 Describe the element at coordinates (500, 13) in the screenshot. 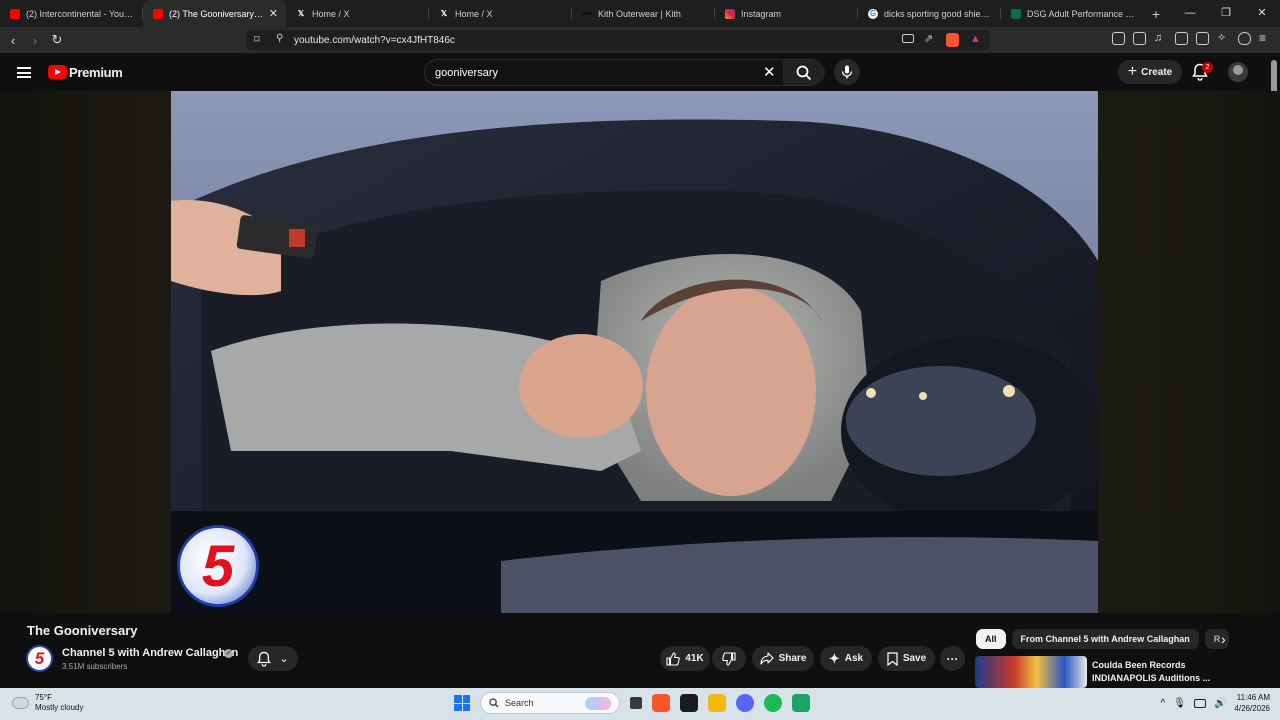

I see `browser-tab-x-home-2: 𝕏 Home / X` at that location.